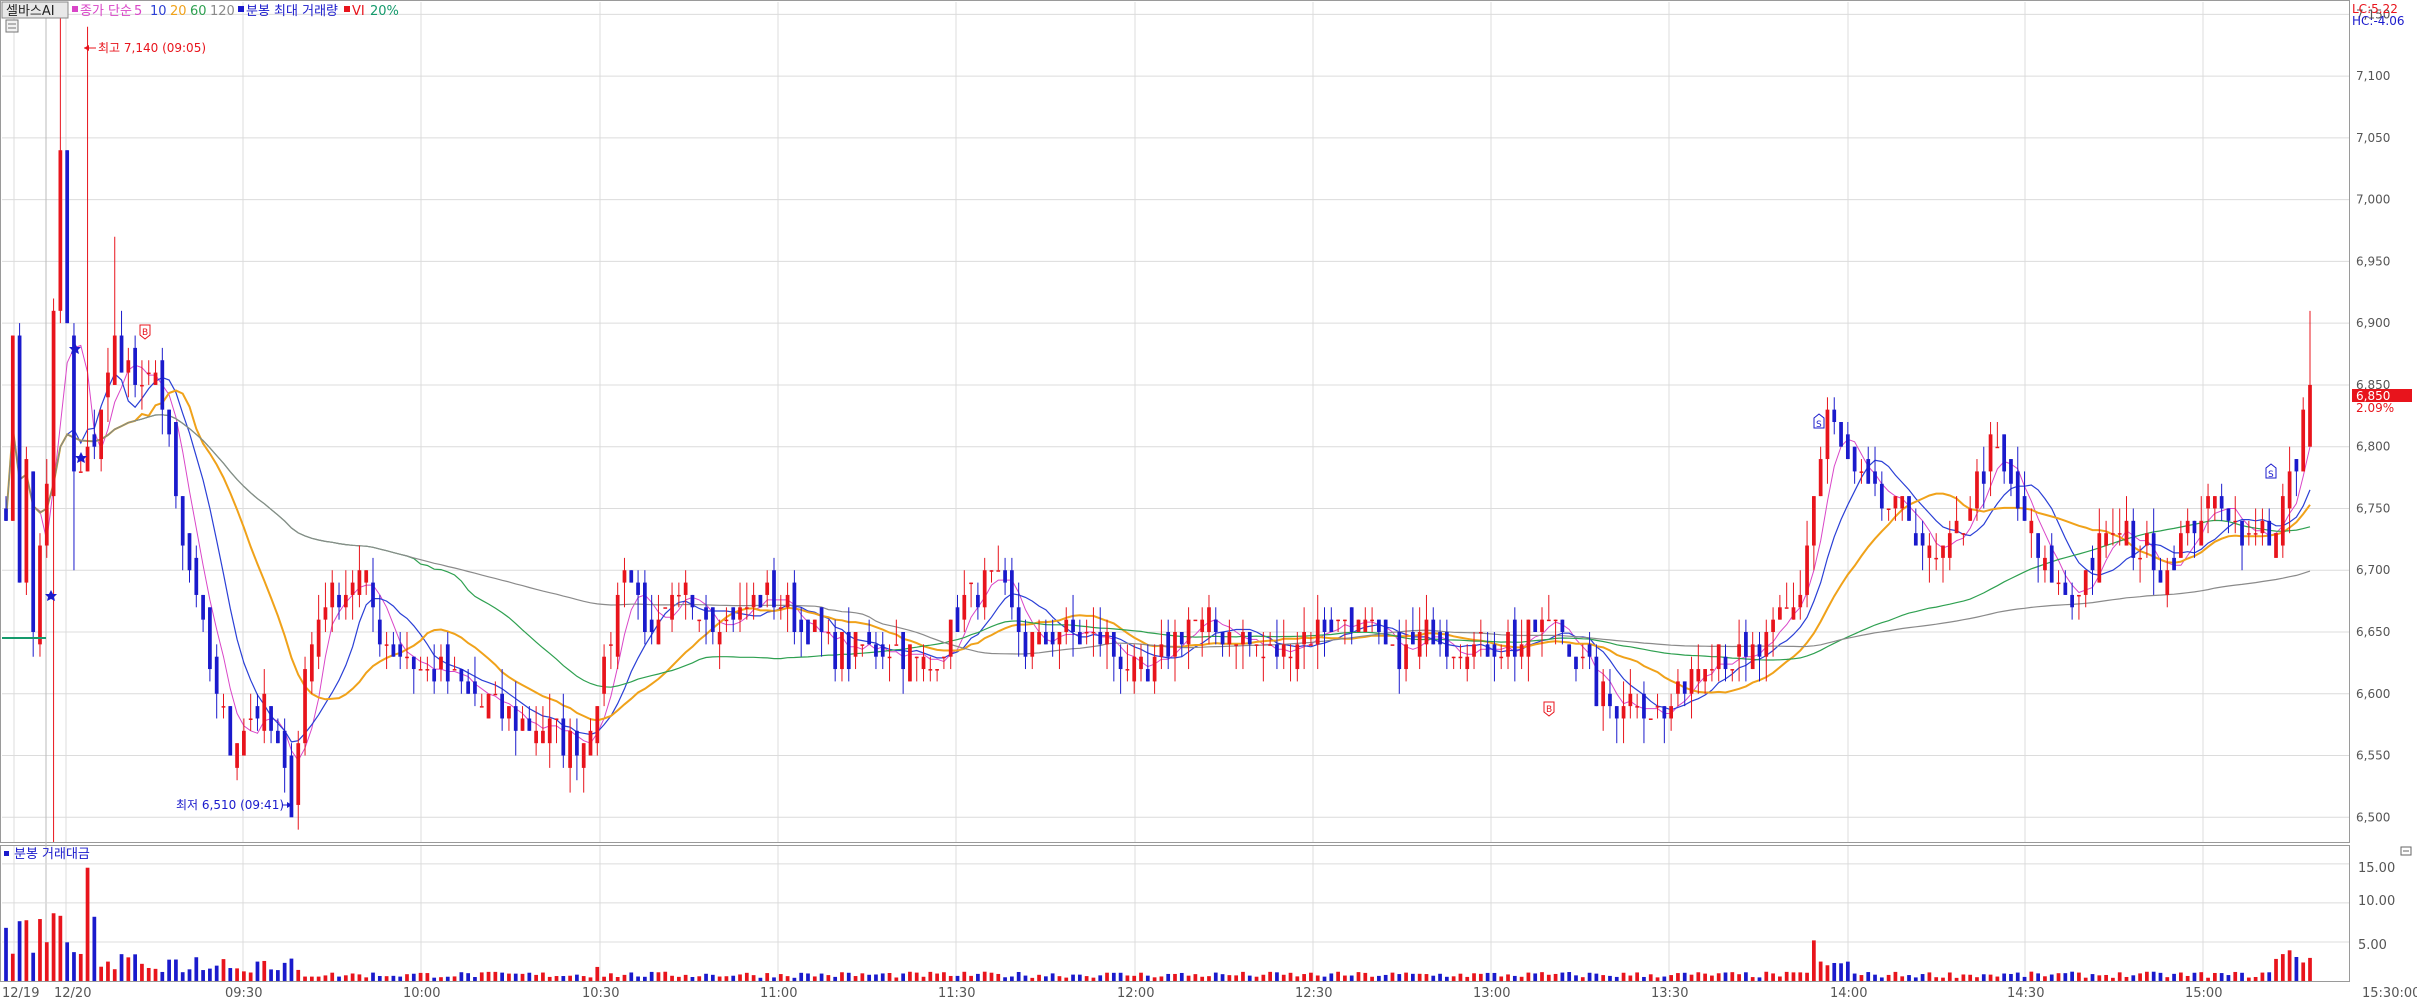  I want to click on svg-text: B, so click(1549, 710).